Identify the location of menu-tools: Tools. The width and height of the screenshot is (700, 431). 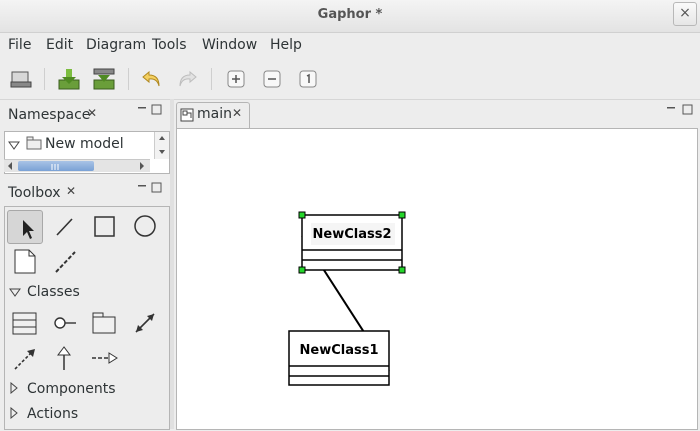
(169, 45).